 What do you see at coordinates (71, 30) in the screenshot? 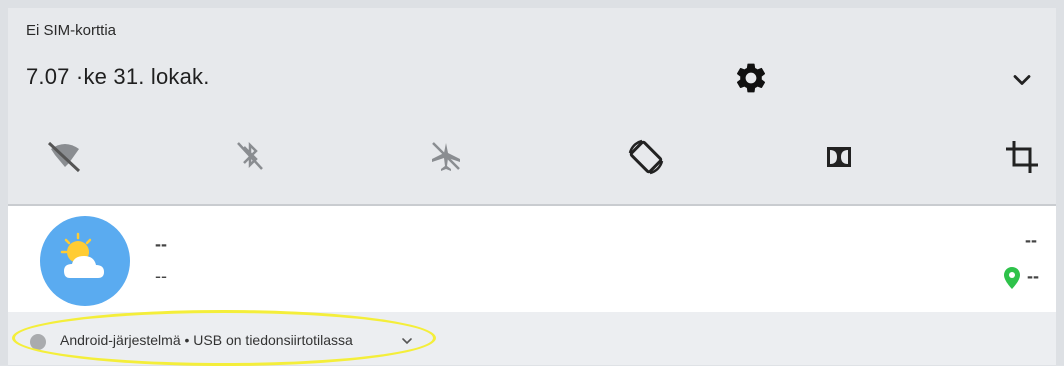
I see `carrier-status: Ei SIM-korttia` at bounding box center [71, 30].